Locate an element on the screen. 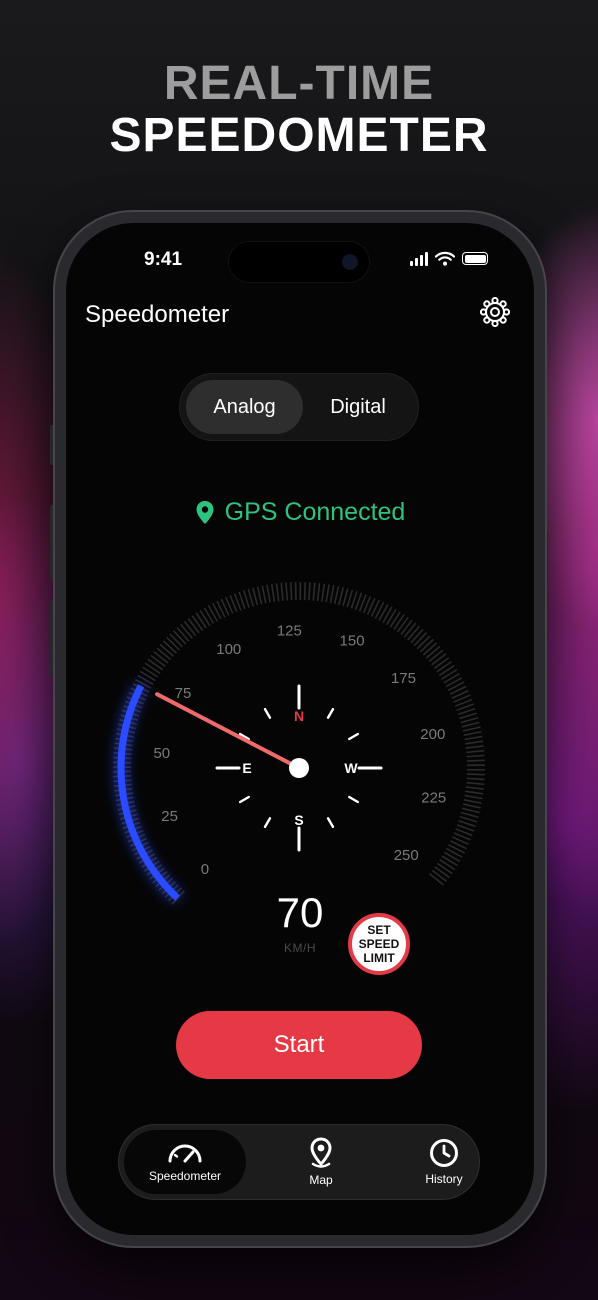 The image size is (598, 1300). gauge-scale-label: 200 is located at coordinates (432, 734).